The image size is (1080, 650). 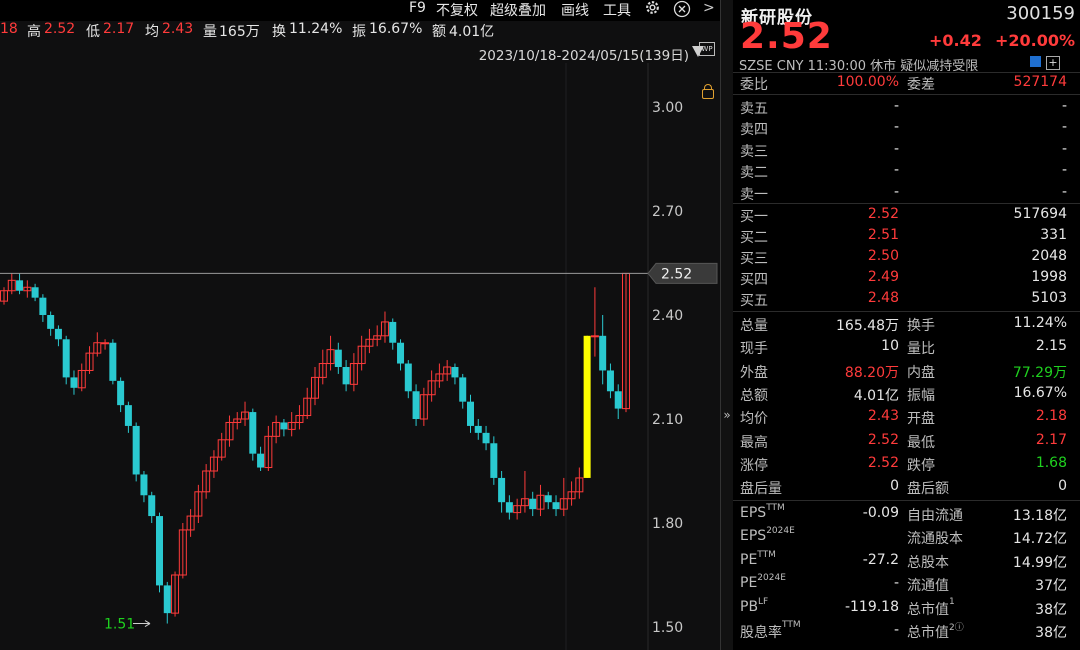 What do you see at coordinates (472, 32) in the screenshot?
I see `stat-amount: 4.01亿` at bounding box center [472, 32].